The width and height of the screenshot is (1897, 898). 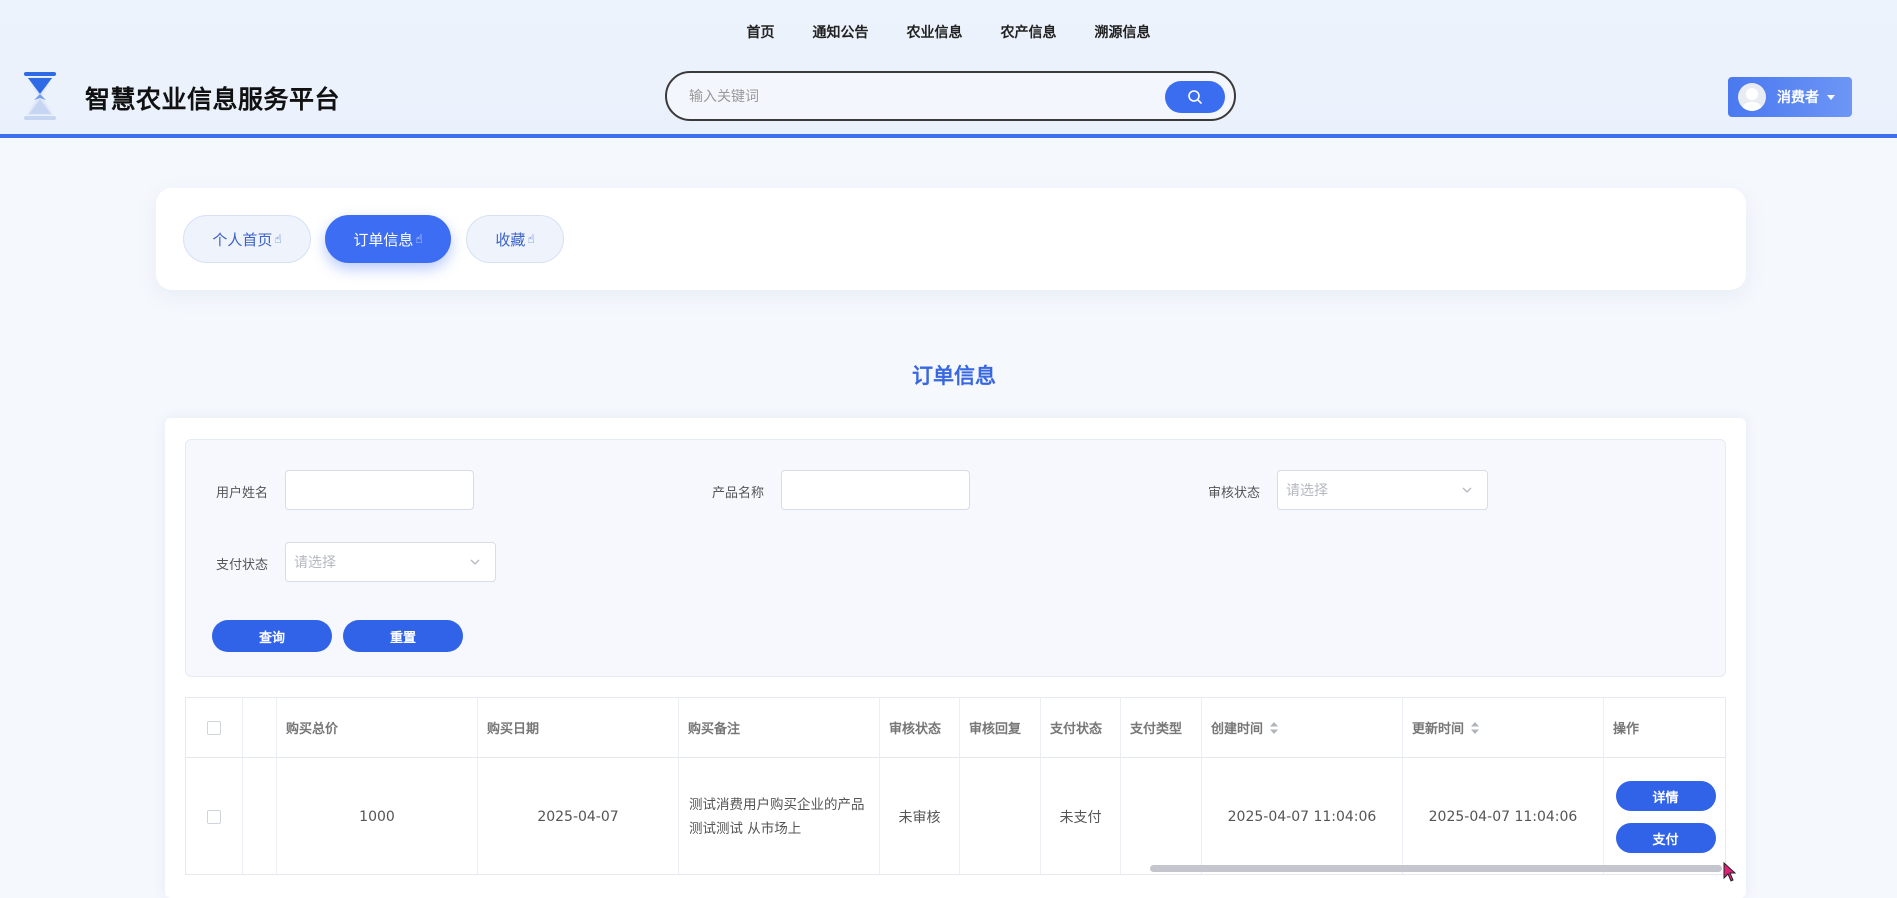 What do you see at coordinates (1503, 728) in the screenshot?
I see `header-updated-at: 更新时间` at bounding box center [1503, 728].